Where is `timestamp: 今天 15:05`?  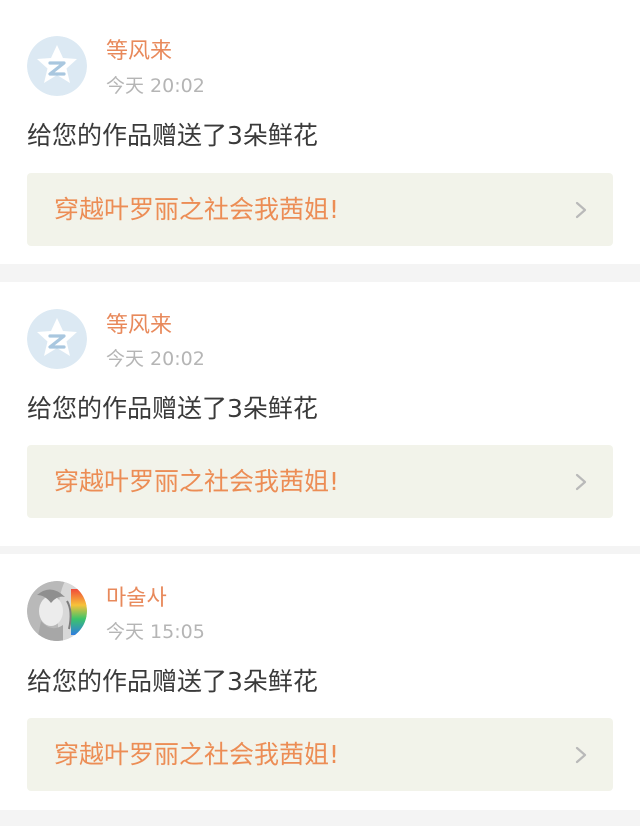
timestamp: 今天 15:05 is located at coordinates (155, 632).